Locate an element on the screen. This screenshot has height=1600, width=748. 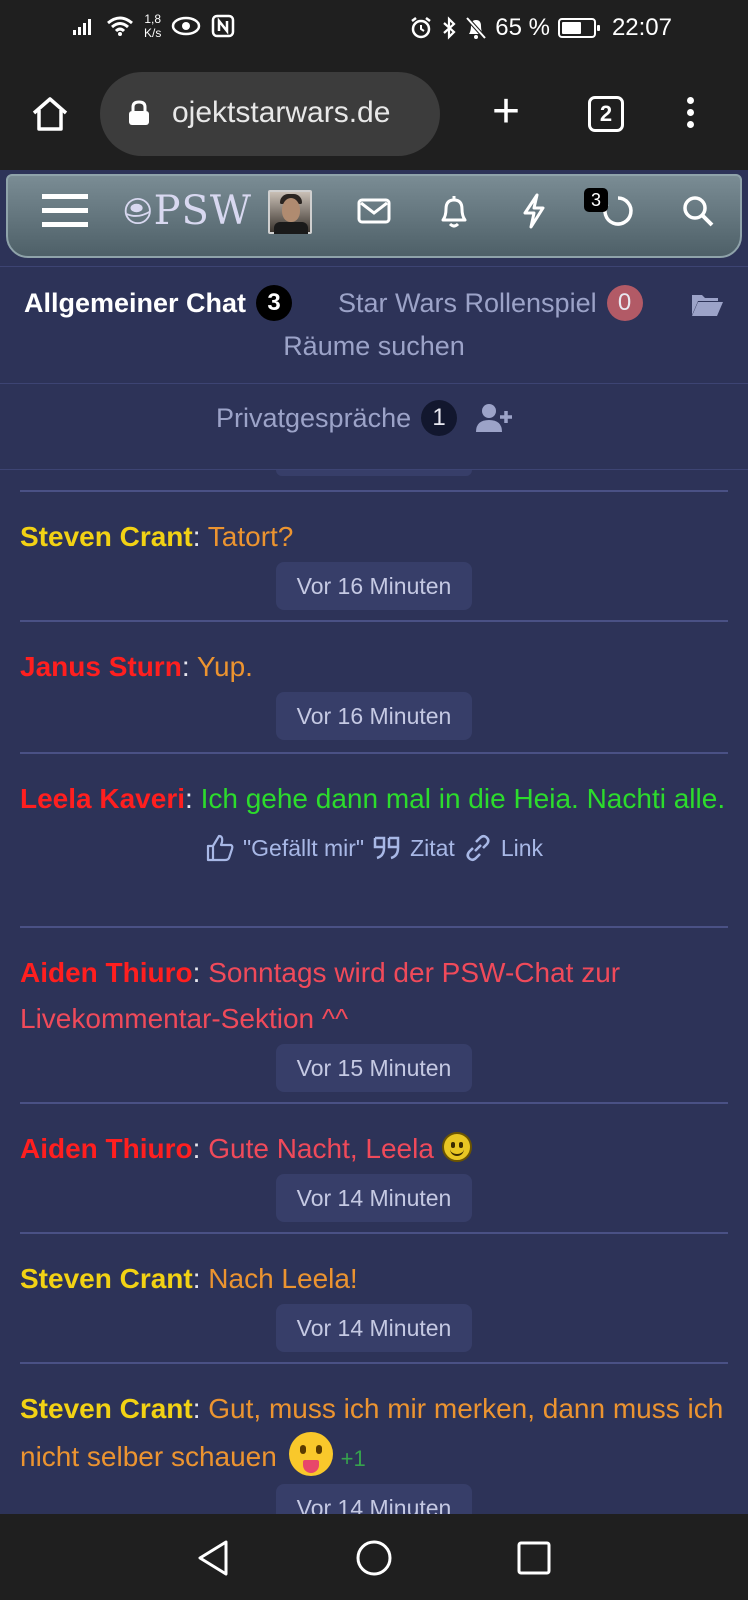
tab-star-wars-rollenspiel: Star Wars Rollenspiel 0 is located at coordinates (490, 303).